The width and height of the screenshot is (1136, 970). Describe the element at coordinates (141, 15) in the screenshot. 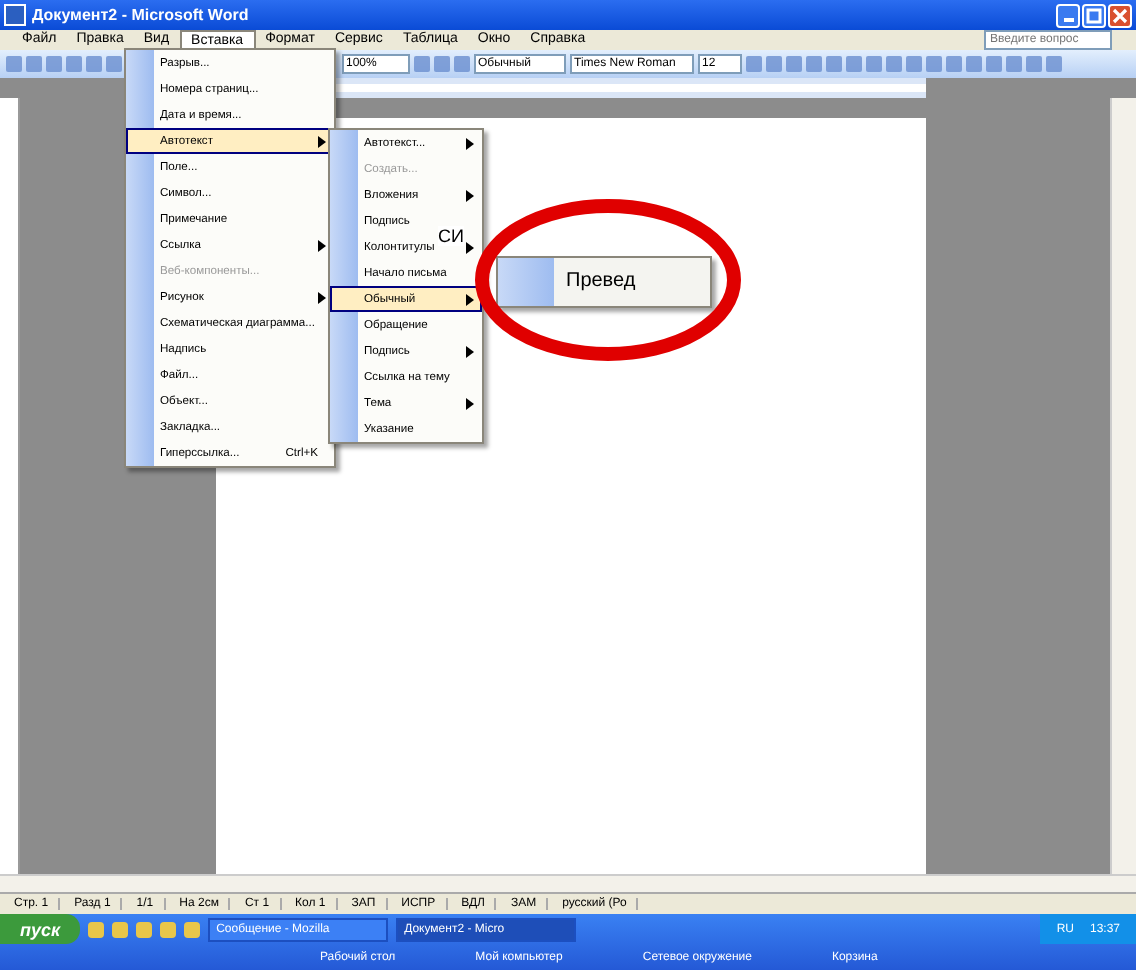

I see `window-title: Документ2 - Microsoft Word` at that location.